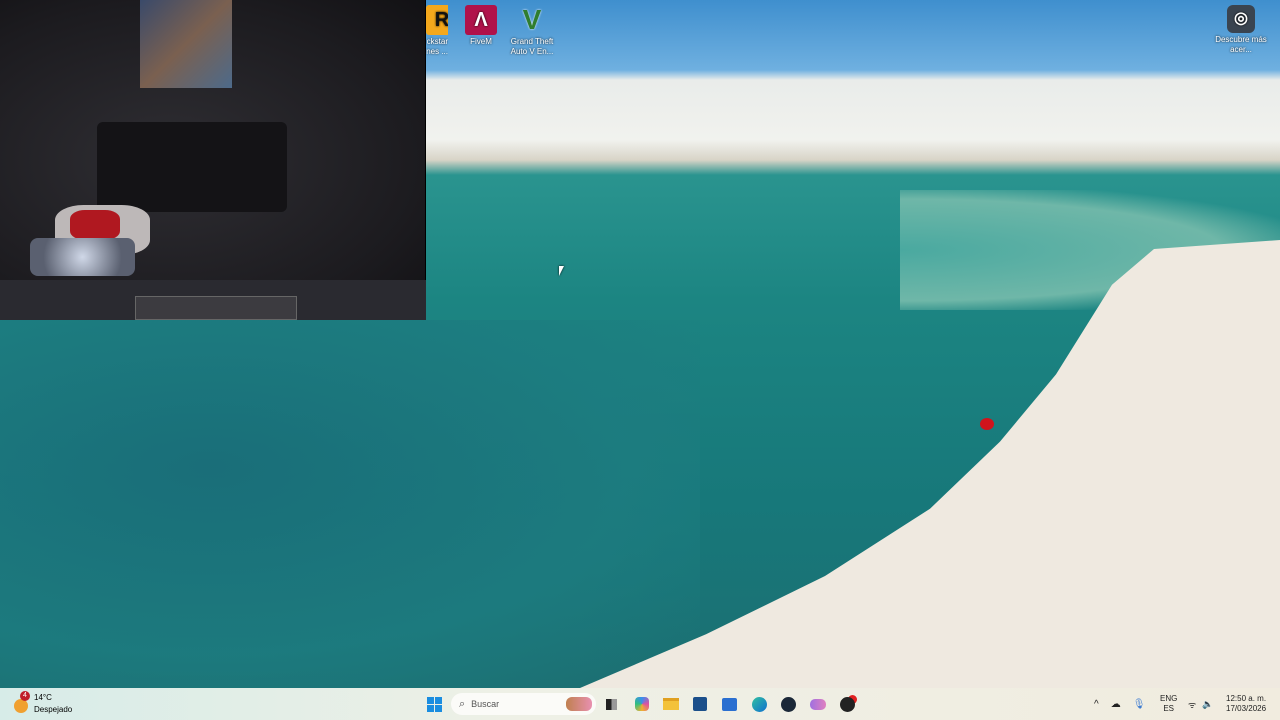 Image resolution: width=1280 pixels, height=720 pixels. I want to click on game-bar-button, so click(818, 704).